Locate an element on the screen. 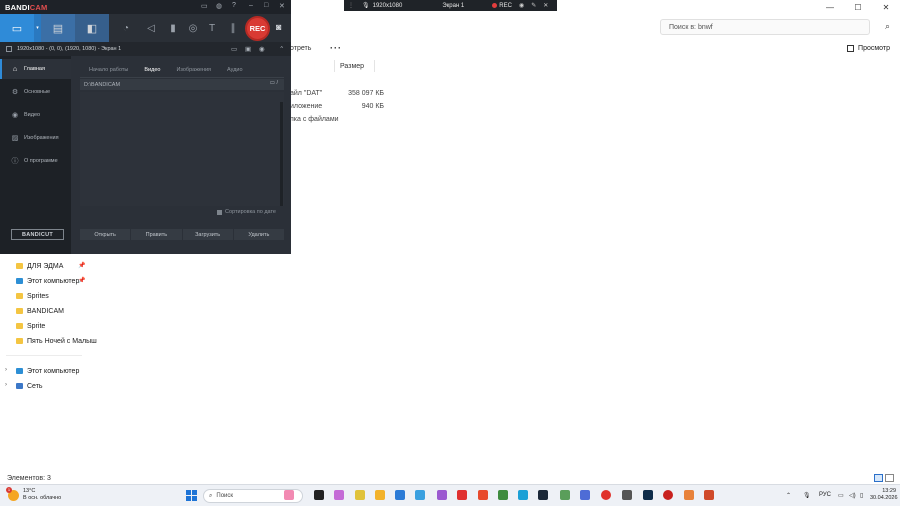 The width and height of the screenshot is (900, 506). sidebar-item-home: ⌂ Главная is located at coordinates (35, 69).